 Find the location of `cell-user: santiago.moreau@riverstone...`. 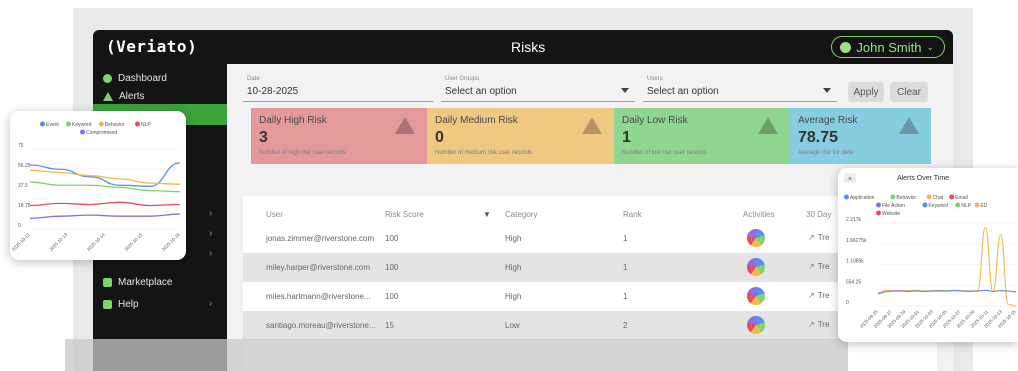

cell-user: santiago.moreau@riverstone... is located at coordinates (321, 325).